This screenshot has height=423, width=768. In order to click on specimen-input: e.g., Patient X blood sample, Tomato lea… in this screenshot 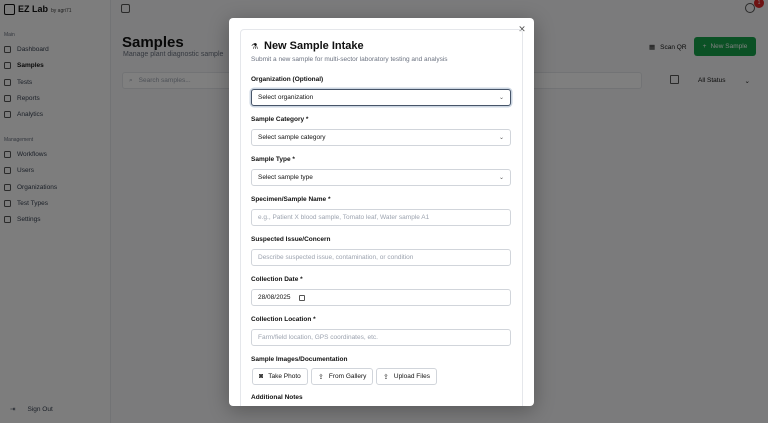, I will do `click(381, 217)`.